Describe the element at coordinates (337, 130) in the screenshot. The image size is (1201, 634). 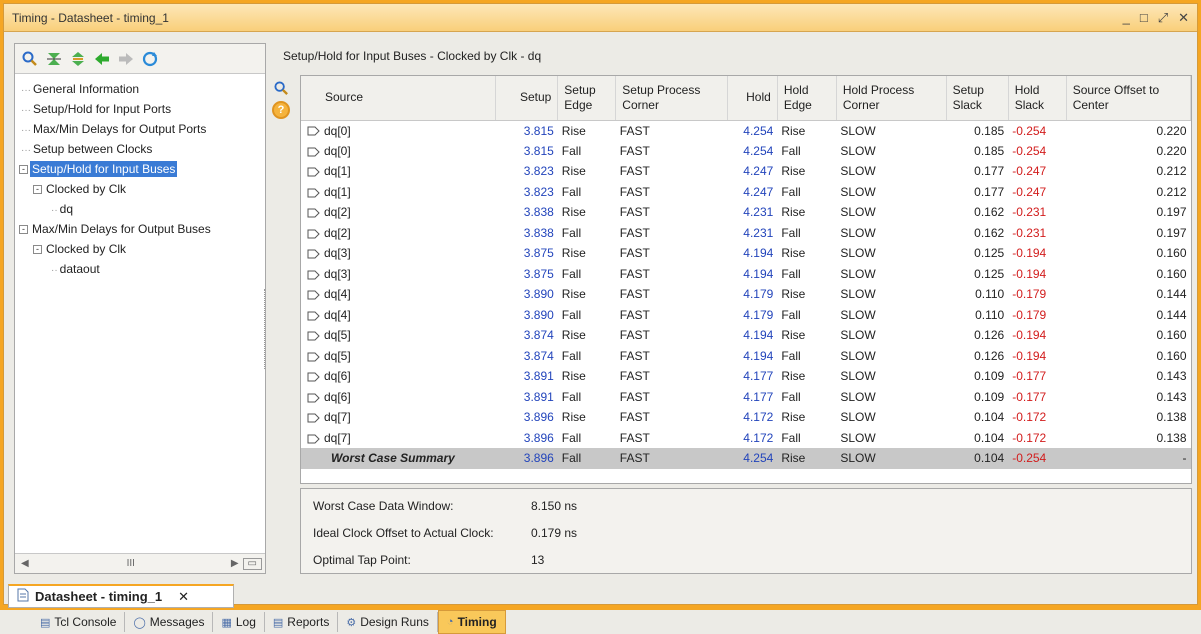
I see `source-label: dq[0]` at that location.